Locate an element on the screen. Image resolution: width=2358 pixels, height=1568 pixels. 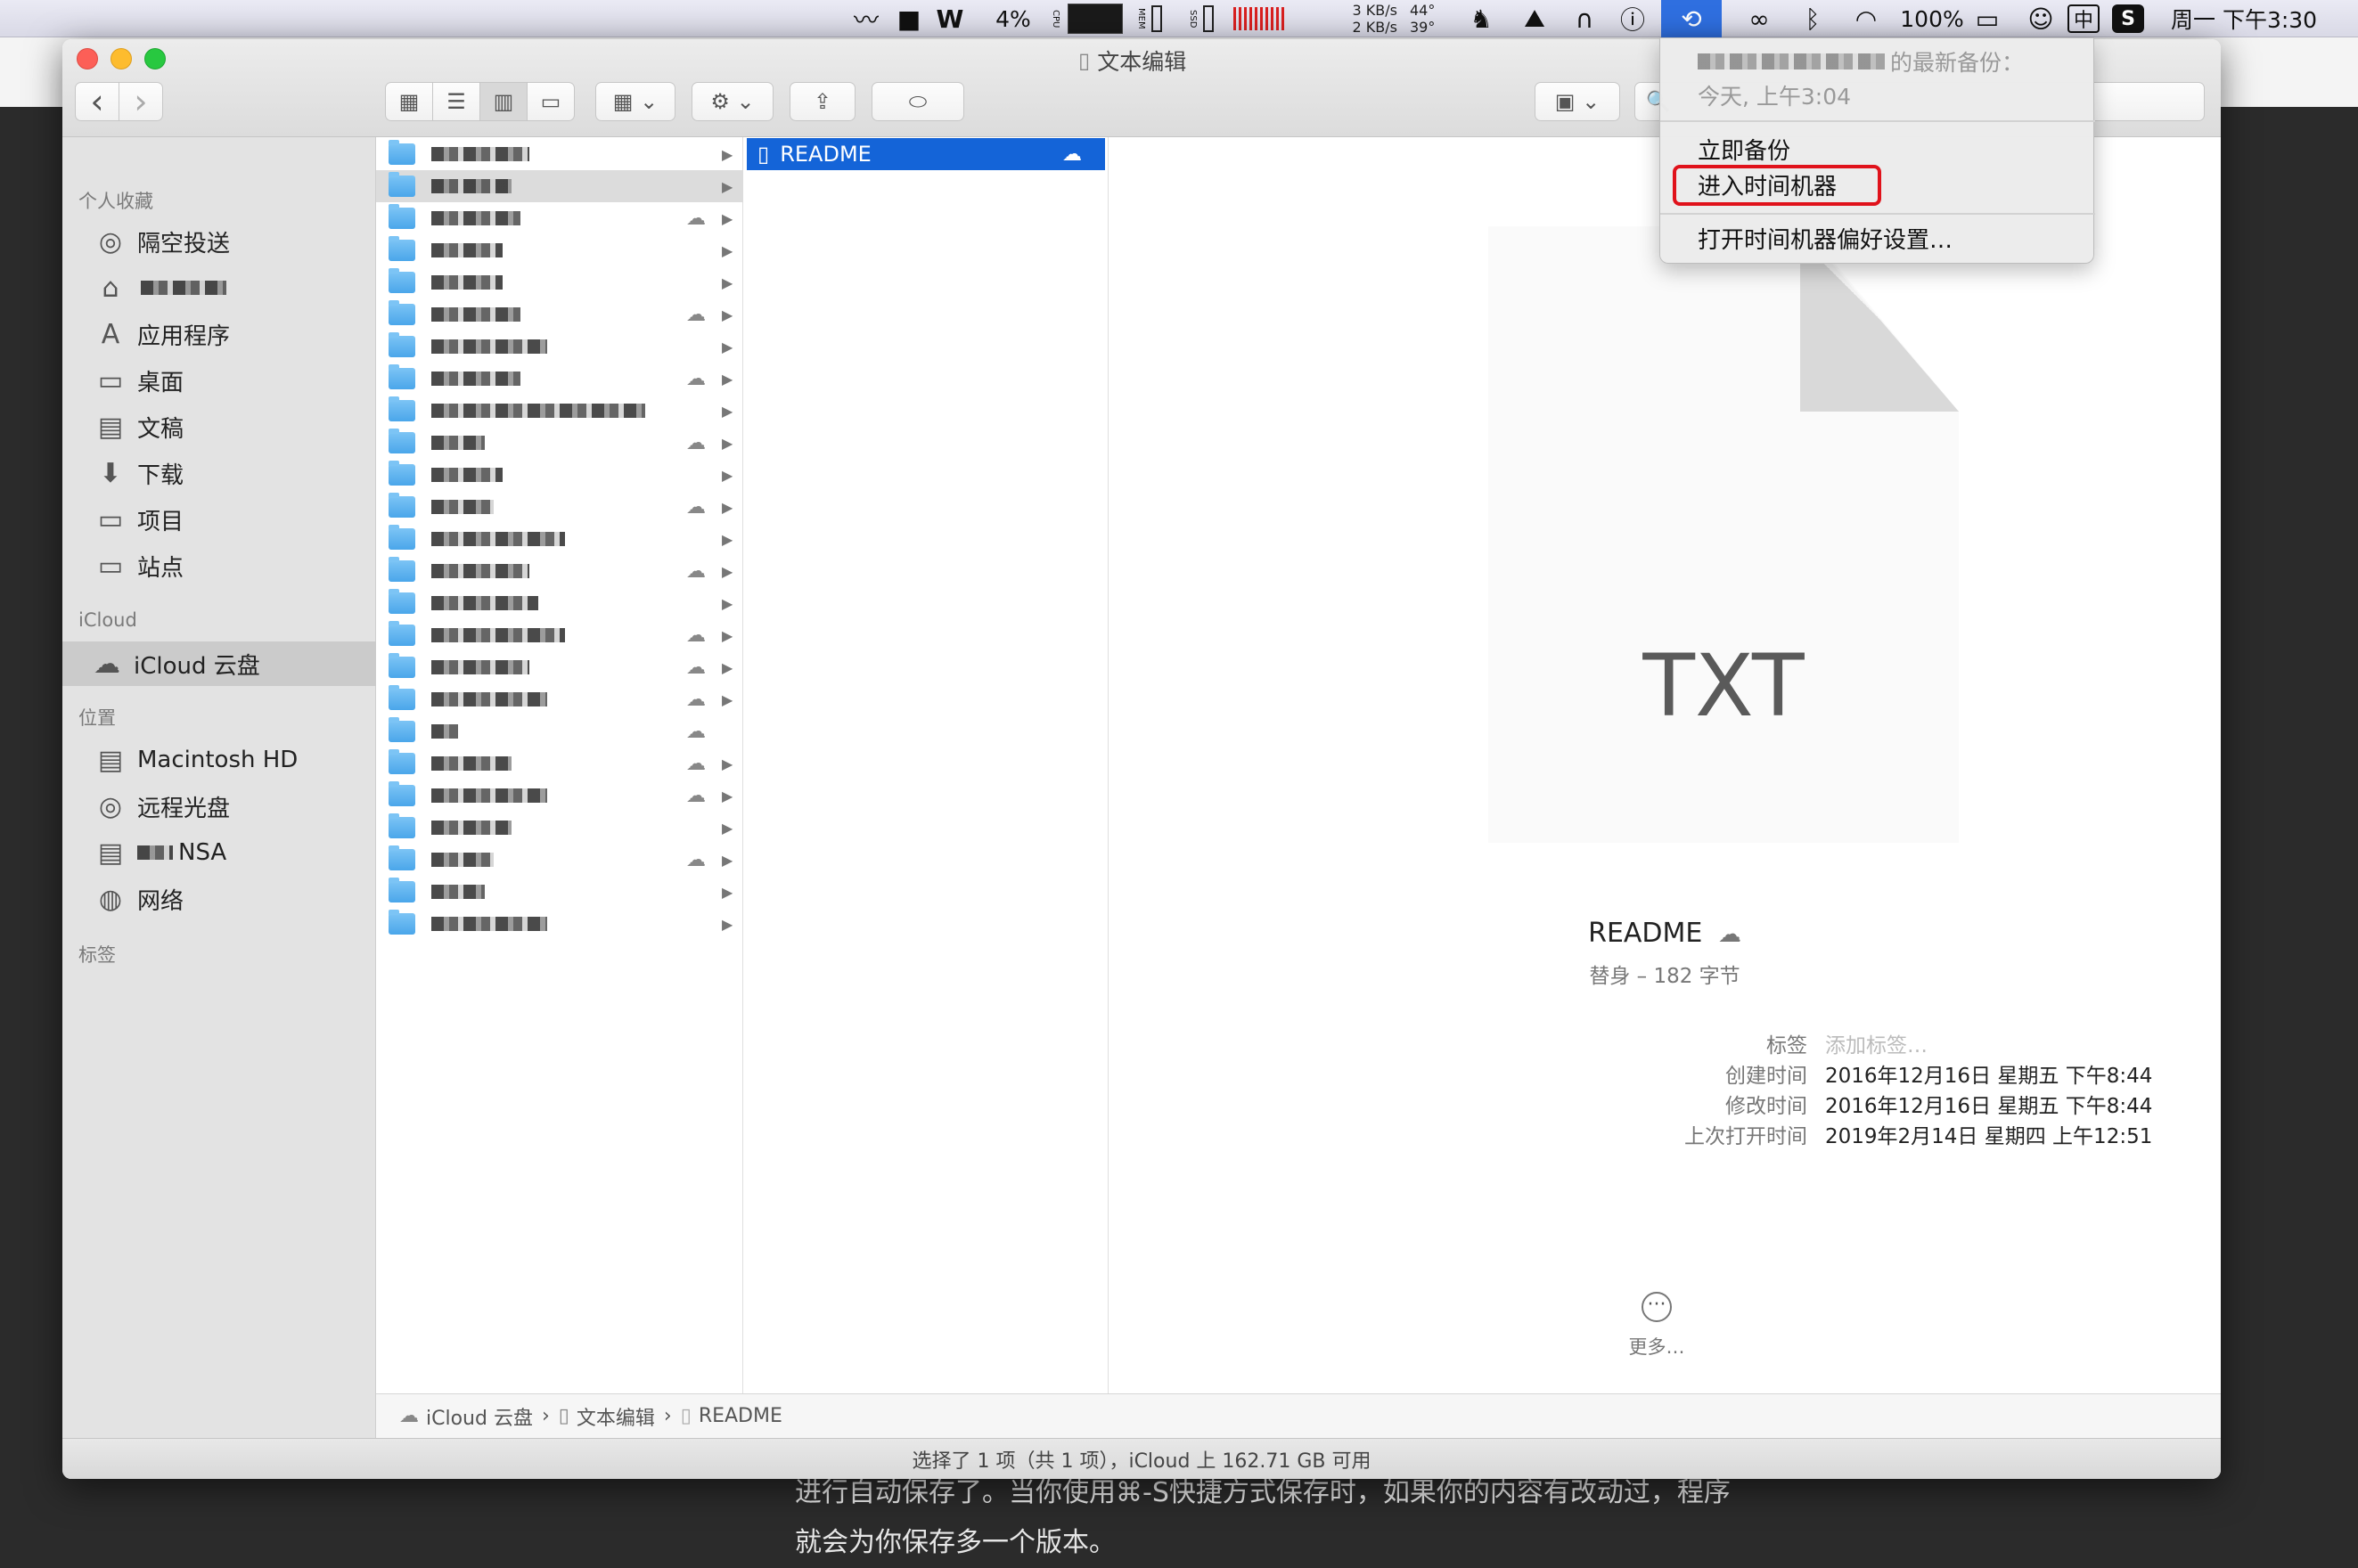
sidebar-item-sites: ▭ 站点 is located at coordinates (219, 565).